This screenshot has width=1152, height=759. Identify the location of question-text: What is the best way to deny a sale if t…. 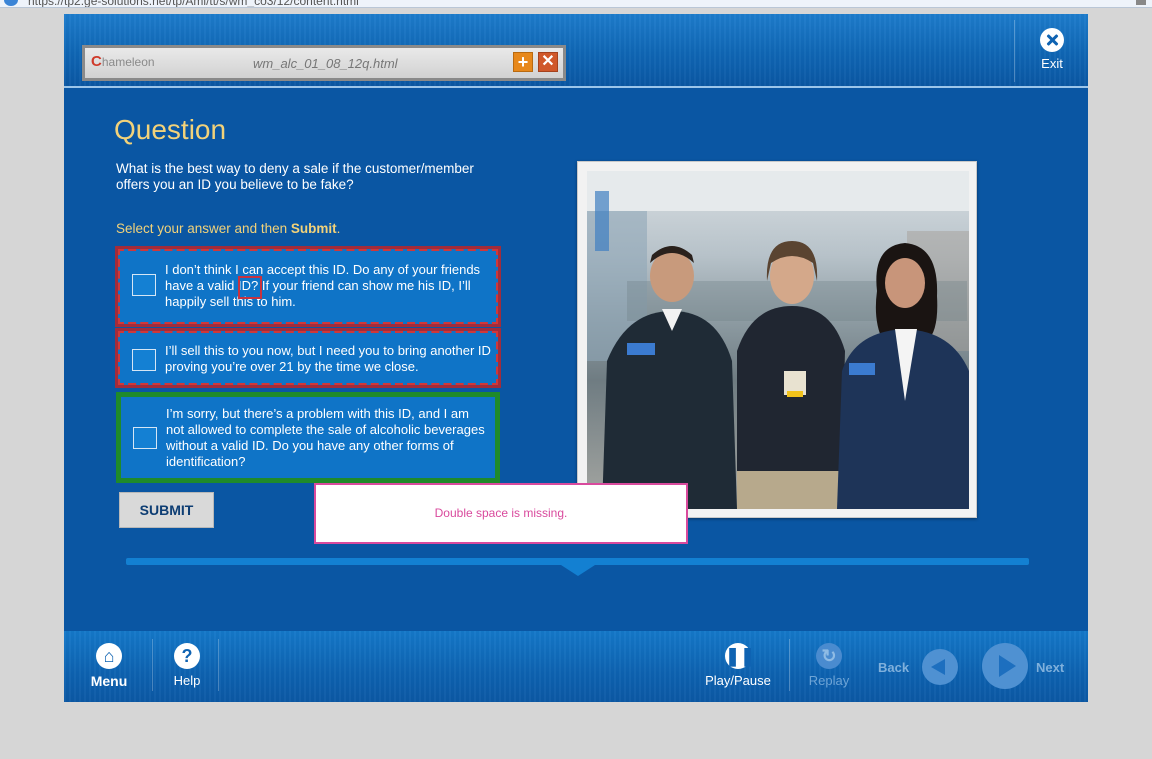
(295, 176).